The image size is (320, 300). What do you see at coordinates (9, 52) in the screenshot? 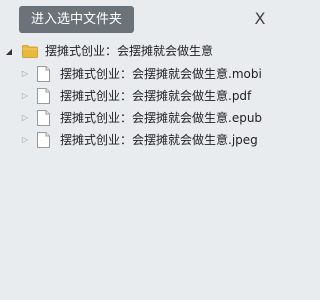
I see `expanded-caret-icon: ◢` at bounding box center [9, 52].